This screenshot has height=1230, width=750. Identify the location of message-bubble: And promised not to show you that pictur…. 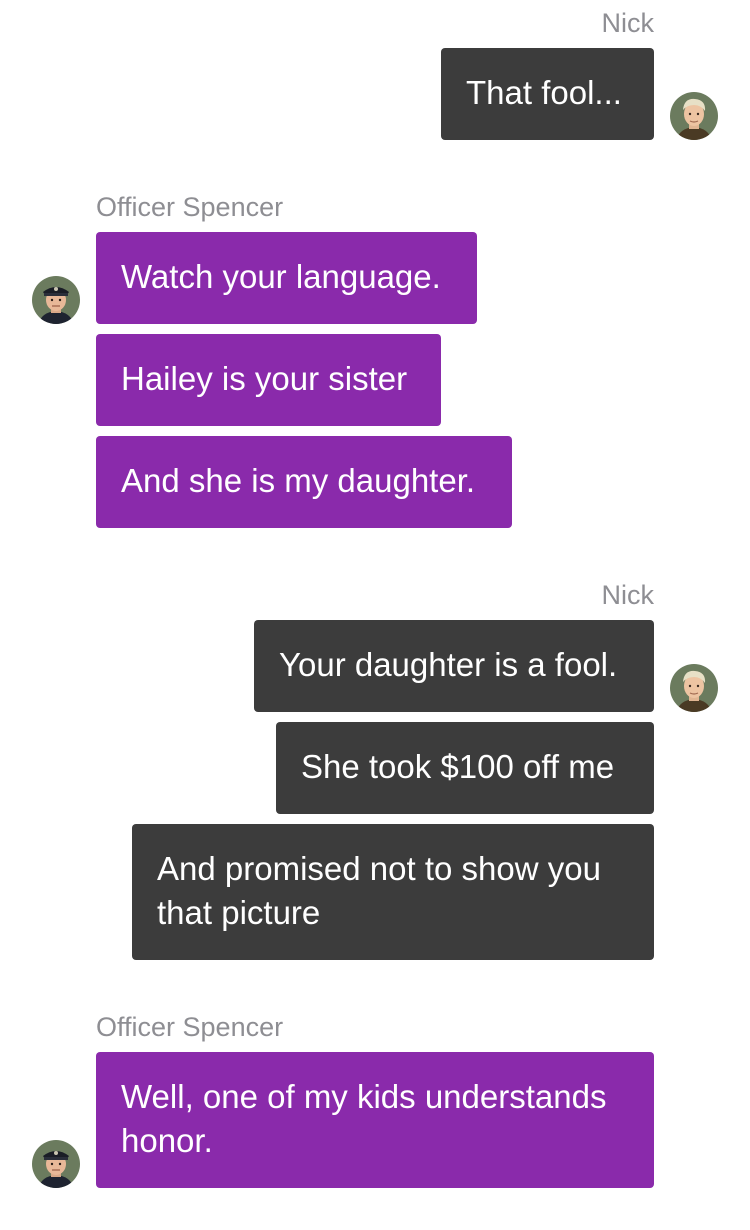
(393, 892).